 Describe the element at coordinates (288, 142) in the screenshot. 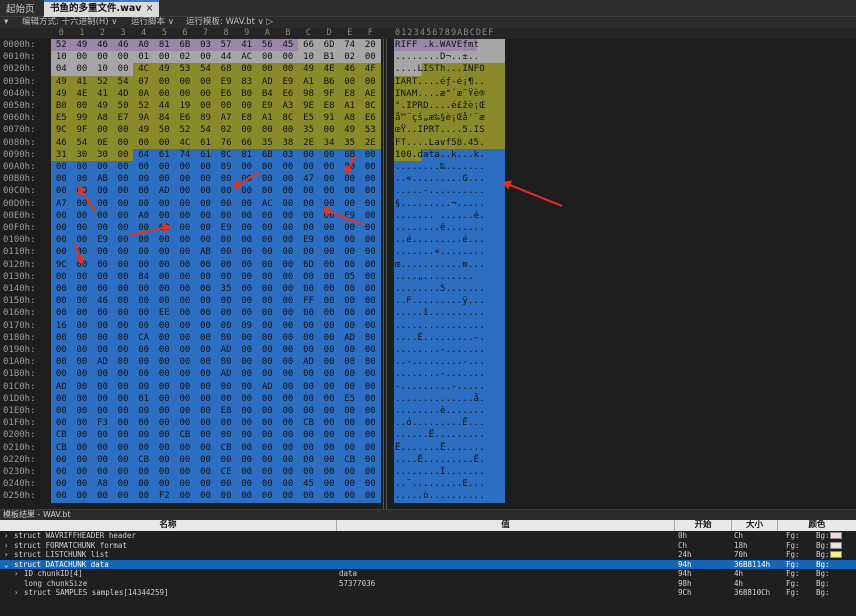

I see `hex-byte: 38` at that location.